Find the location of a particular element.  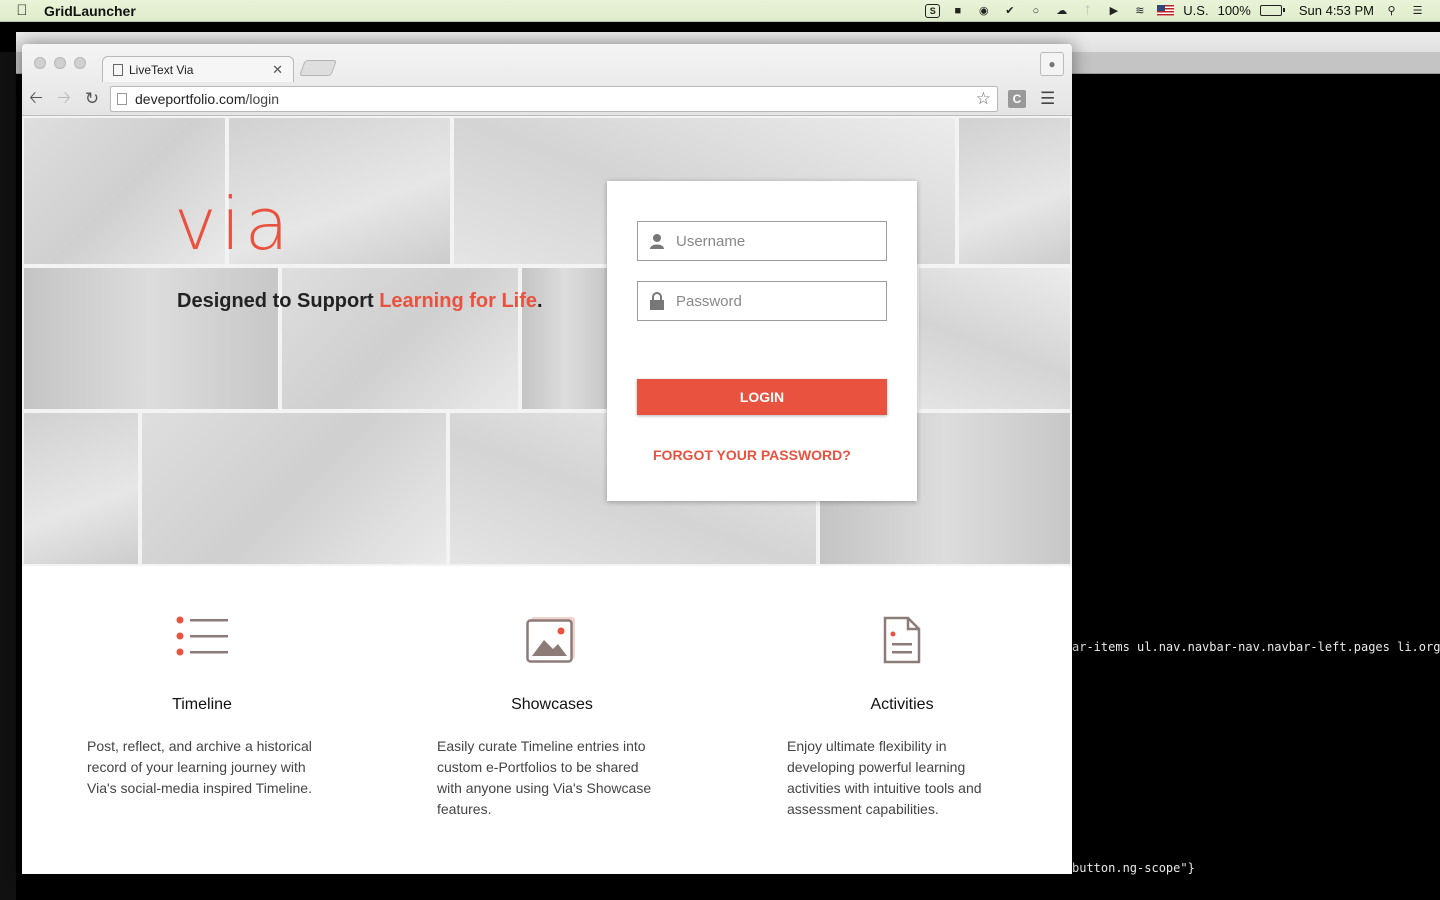

password-field is located at coordinates (762, 301).